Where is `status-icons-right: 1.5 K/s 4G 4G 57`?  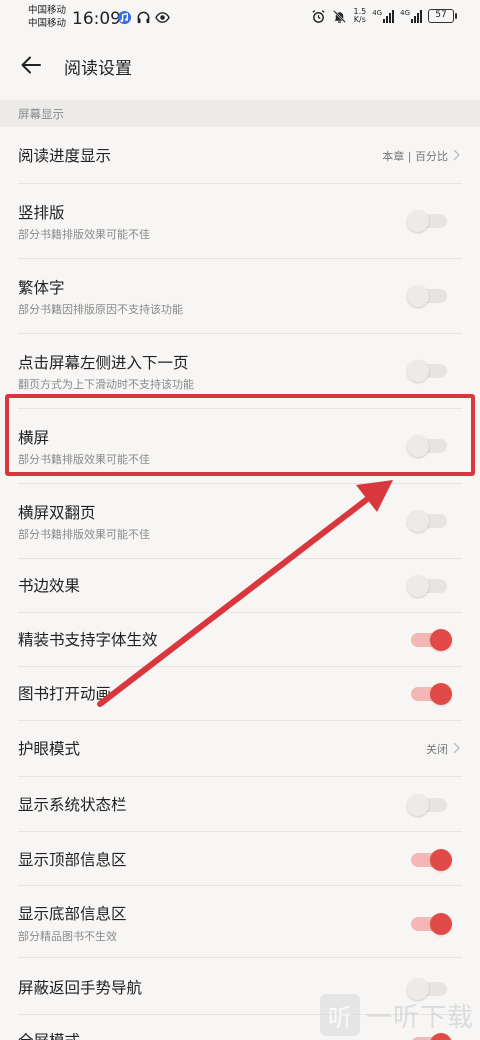 status-icons-right: 1.5 K/s 4G 4G 57 is located at coordinates (384, 16).